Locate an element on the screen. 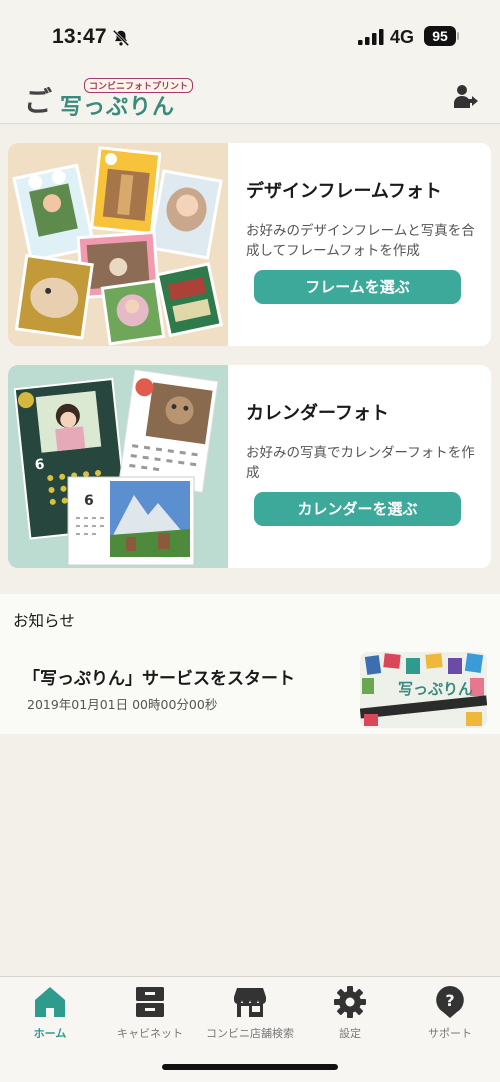 The width and height of the screenshot is (500, 1082). gear-icon is located at coordinates (350, 1002).